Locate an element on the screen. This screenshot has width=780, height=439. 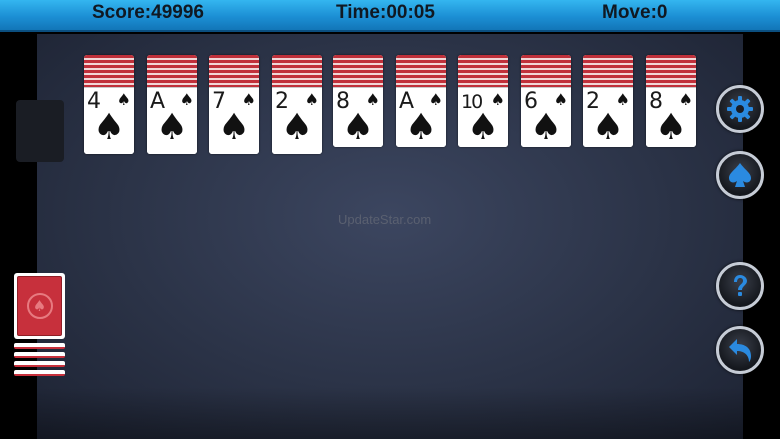
undo-button is located at coordinates (740, 350).